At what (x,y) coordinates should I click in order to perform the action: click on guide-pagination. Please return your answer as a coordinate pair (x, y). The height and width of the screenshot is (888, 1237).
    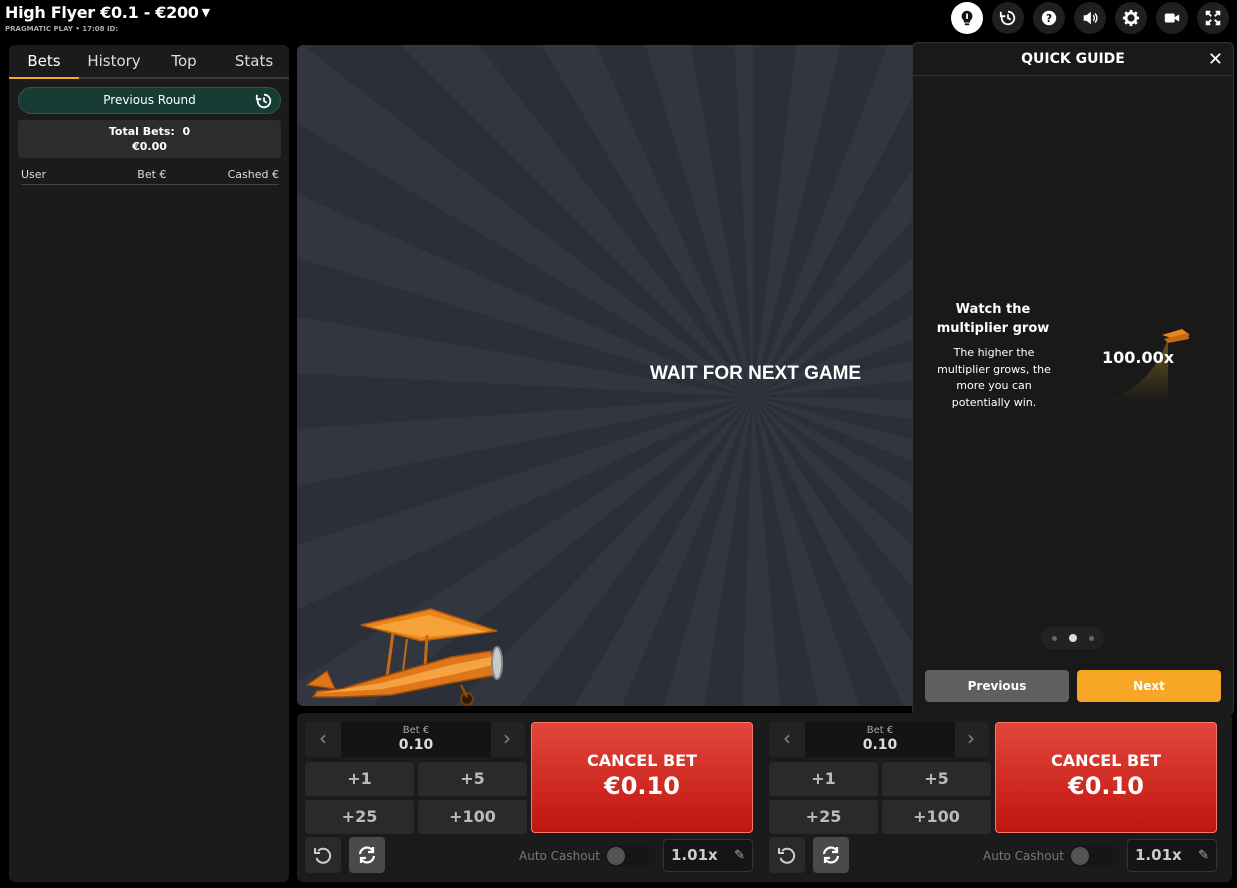
    Looking at the image, I should click on (1072, 638).